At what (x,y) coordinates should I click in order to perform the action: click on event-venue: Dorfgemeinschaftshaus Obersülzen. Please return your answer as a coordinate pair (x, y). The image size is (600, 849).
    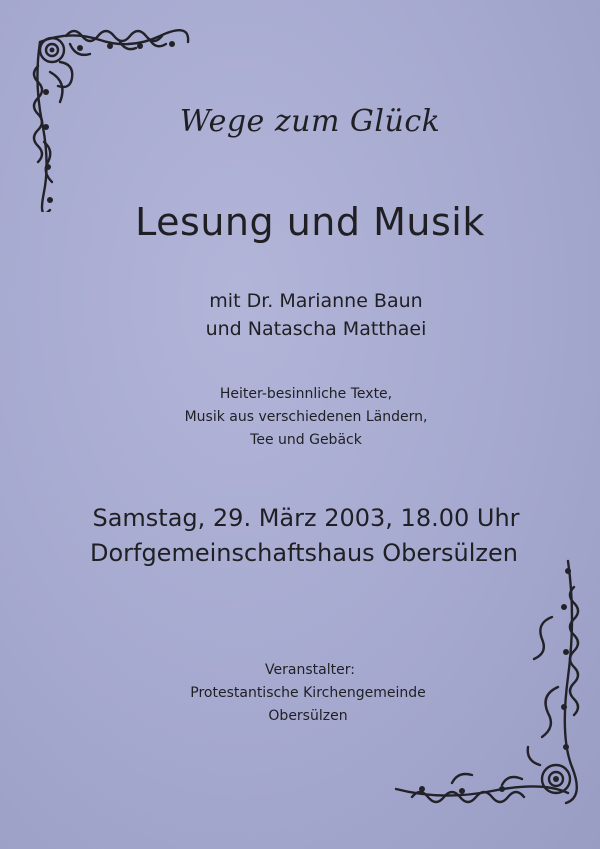
    Looking at the image, I should click on (304, 553).